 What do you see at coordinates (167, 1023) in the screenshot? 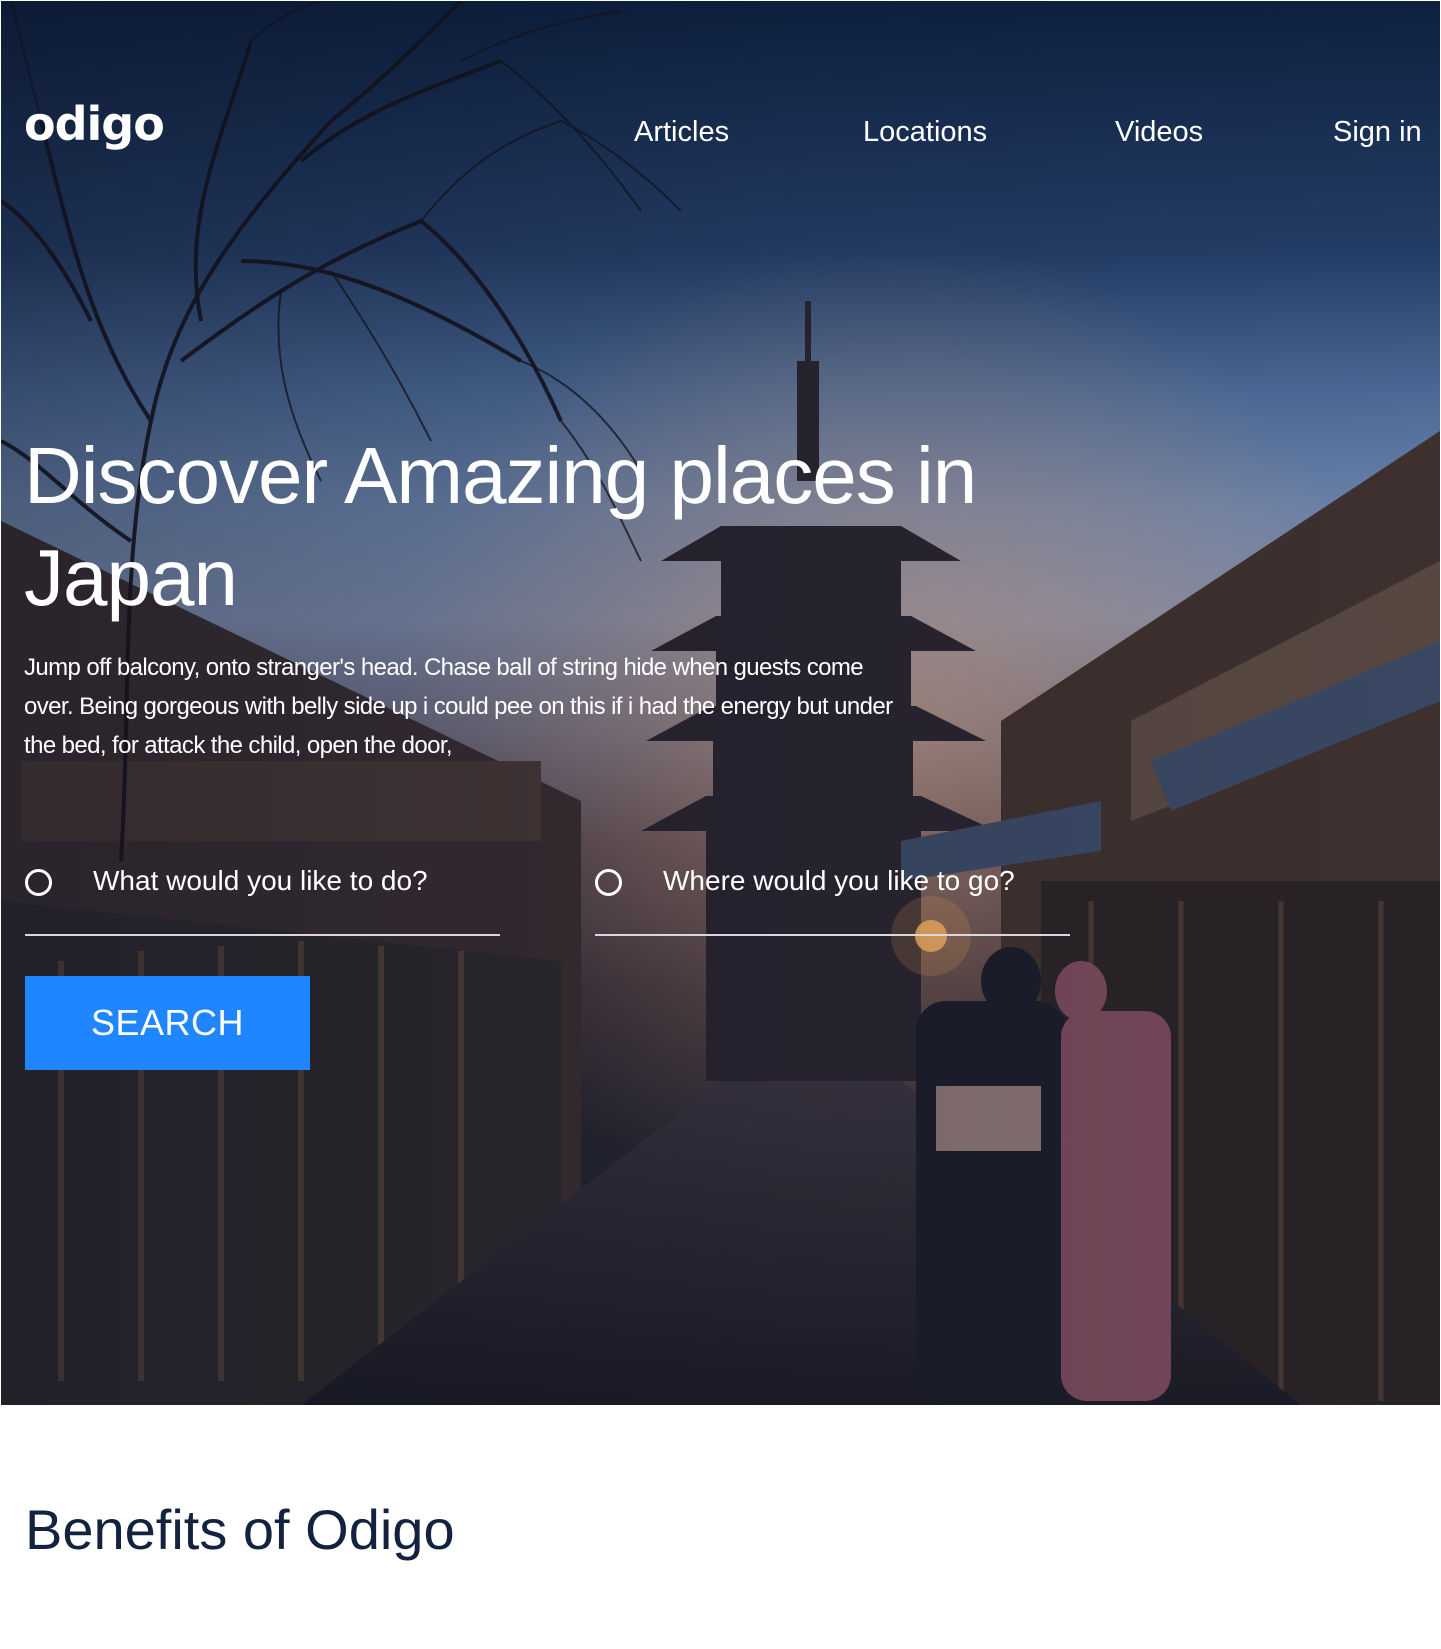
I see `search-button: SEARCH` at bounding box center [167, 1023].